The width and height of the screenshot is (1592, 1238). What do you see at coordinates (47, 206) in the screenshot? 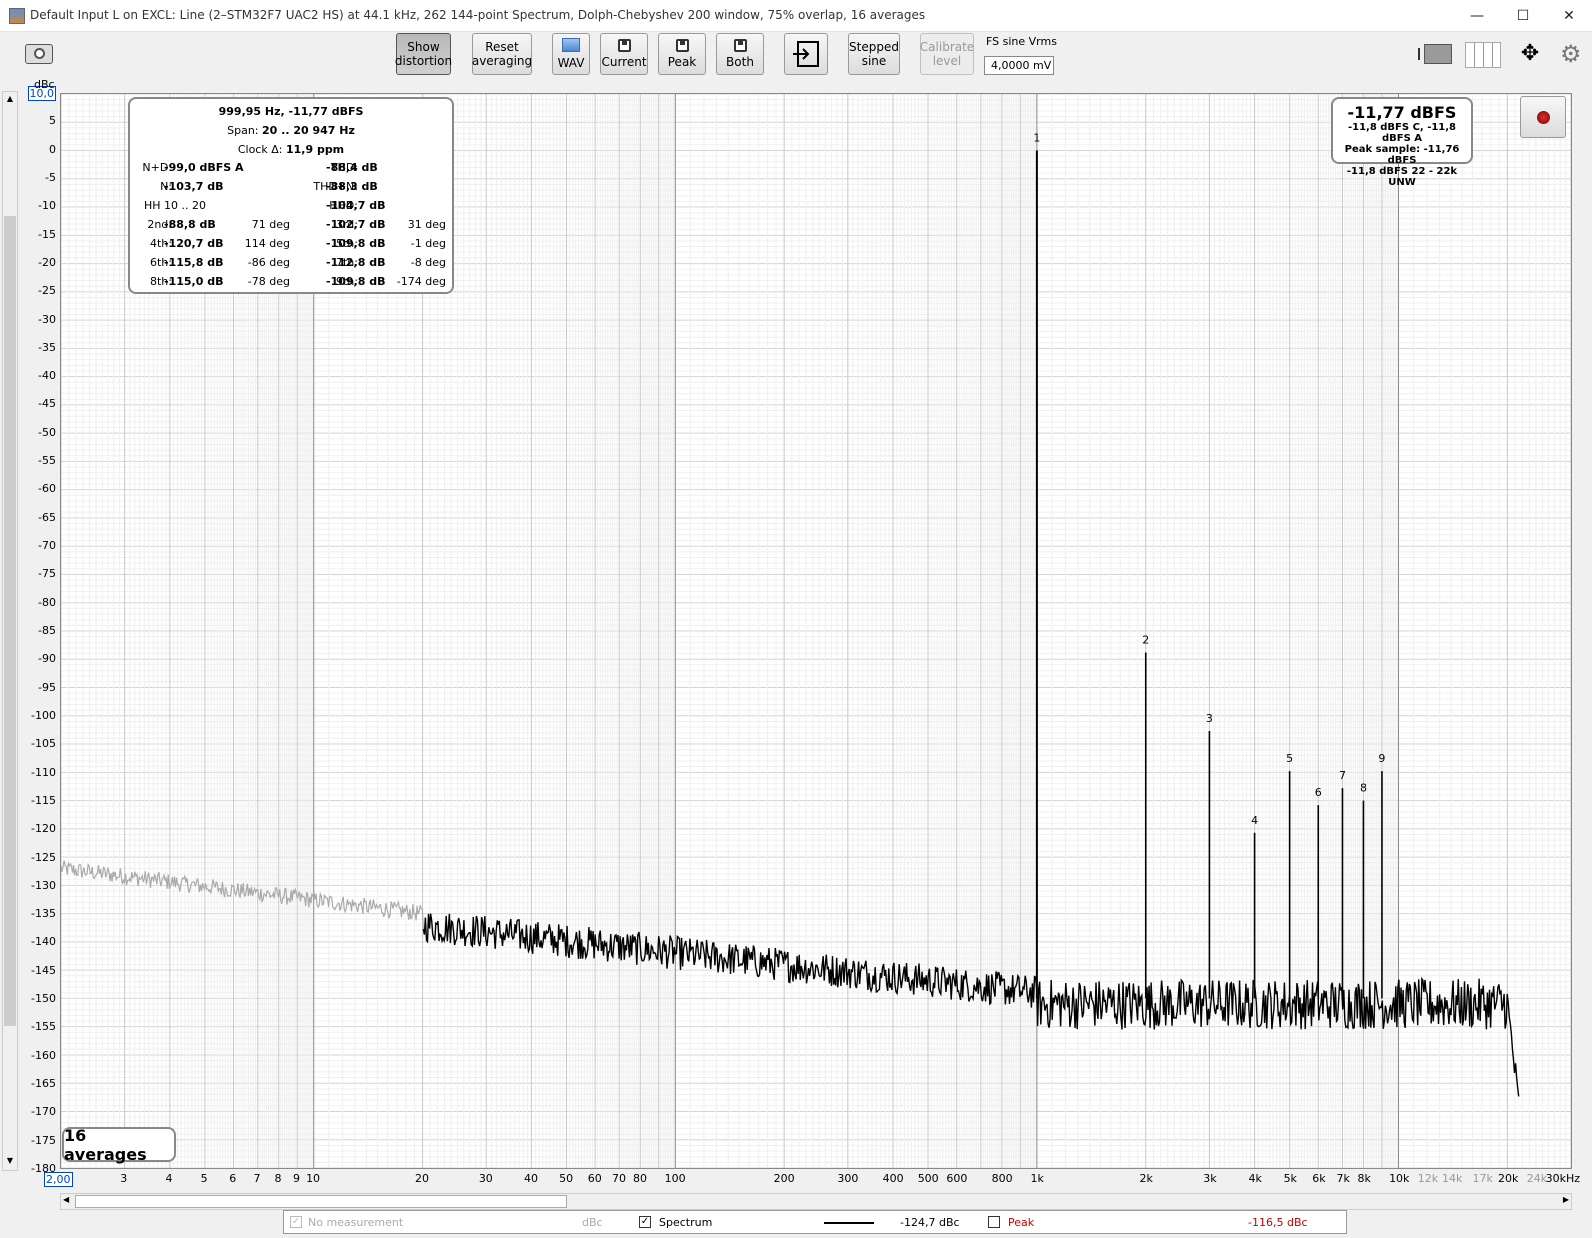
I see `y-tick-label: -10` at bounding box center [47, 206].